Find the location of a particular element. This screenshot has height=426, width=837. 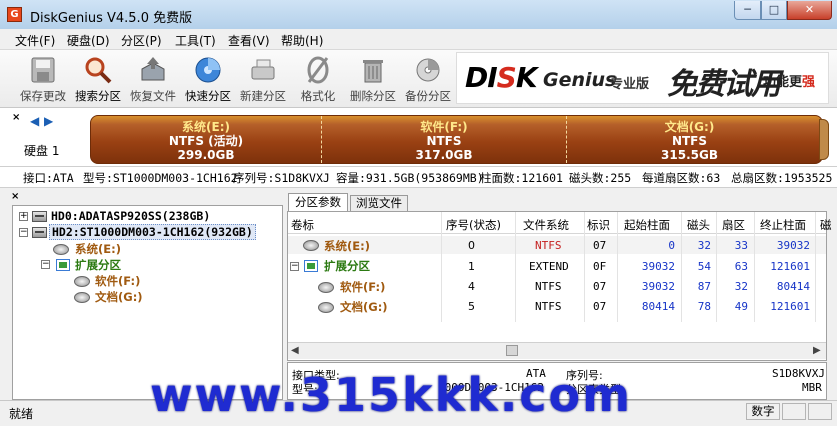

partition-name: 软件(F:) is located at coordinates (444, 127).